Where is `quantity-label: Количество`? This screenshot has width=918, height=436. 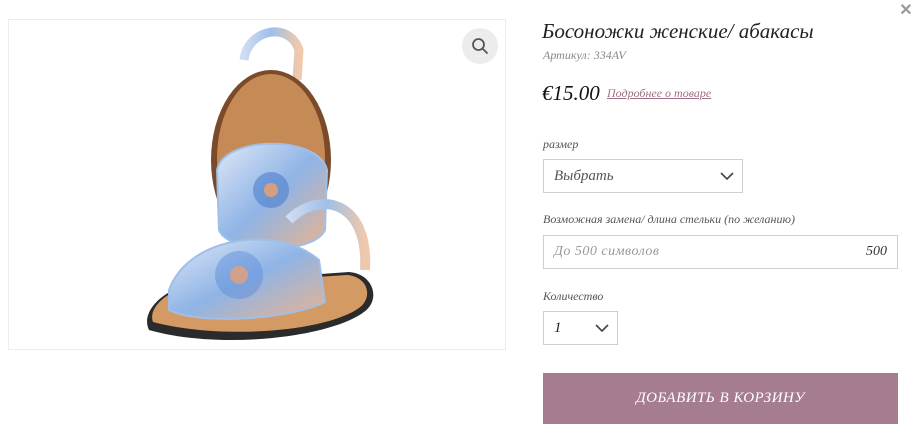 quantity-label: Количество is located at coordinates (573, 296).